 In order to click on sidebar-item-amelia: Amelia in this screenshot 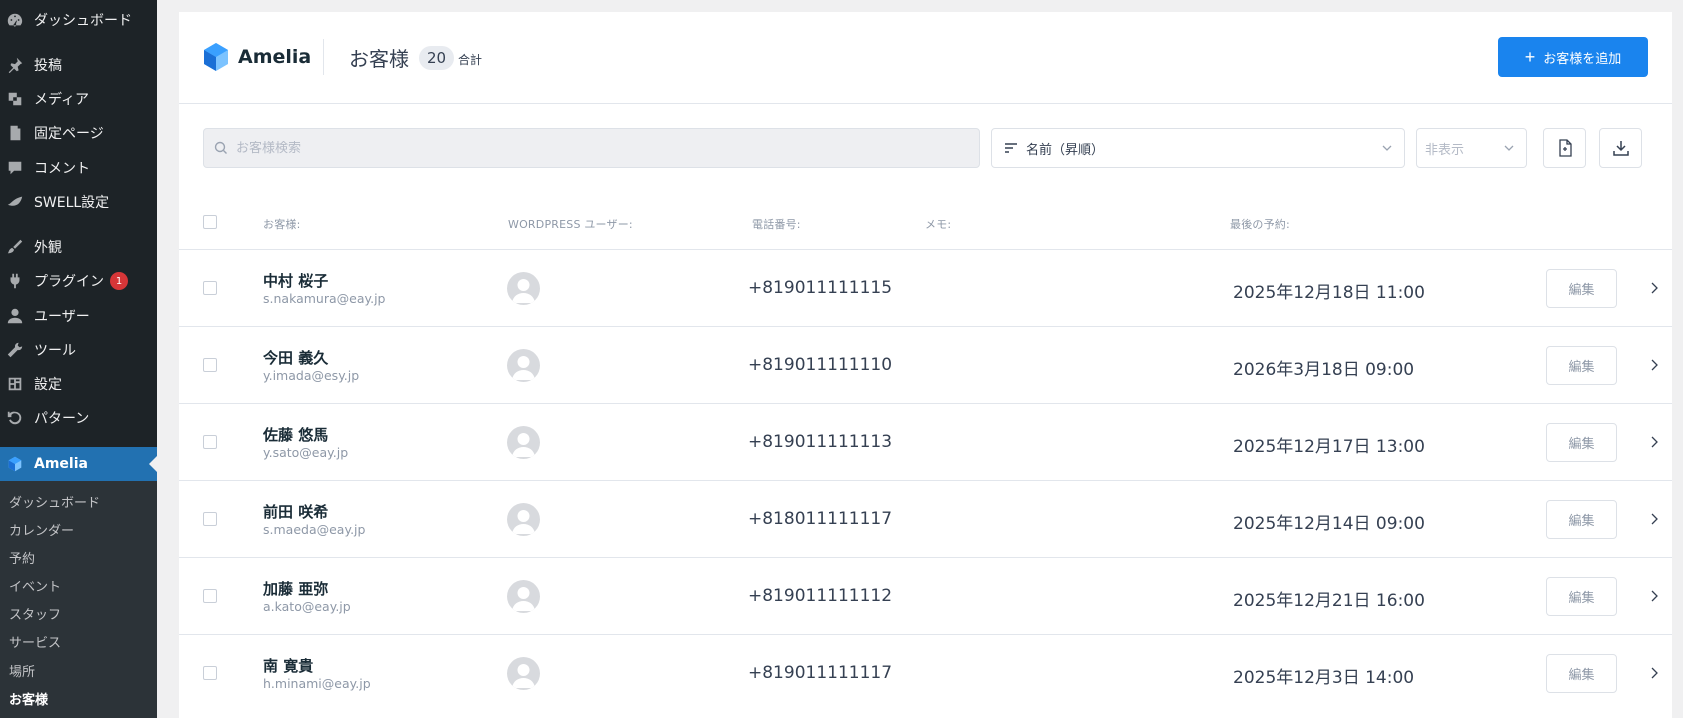, I will do `click(78, 464)`.